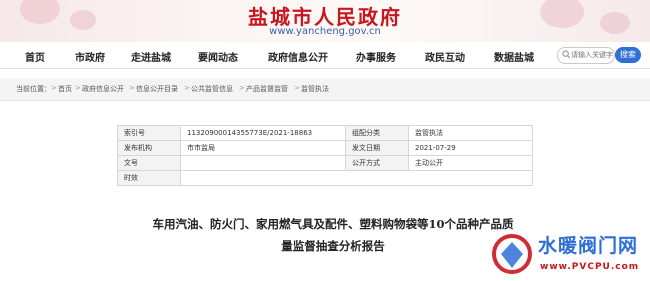 The image size is (650, 281). I want to click on table-row: 发布机构 市市监局 发文日期 2021-07-29, so click(325, 148).